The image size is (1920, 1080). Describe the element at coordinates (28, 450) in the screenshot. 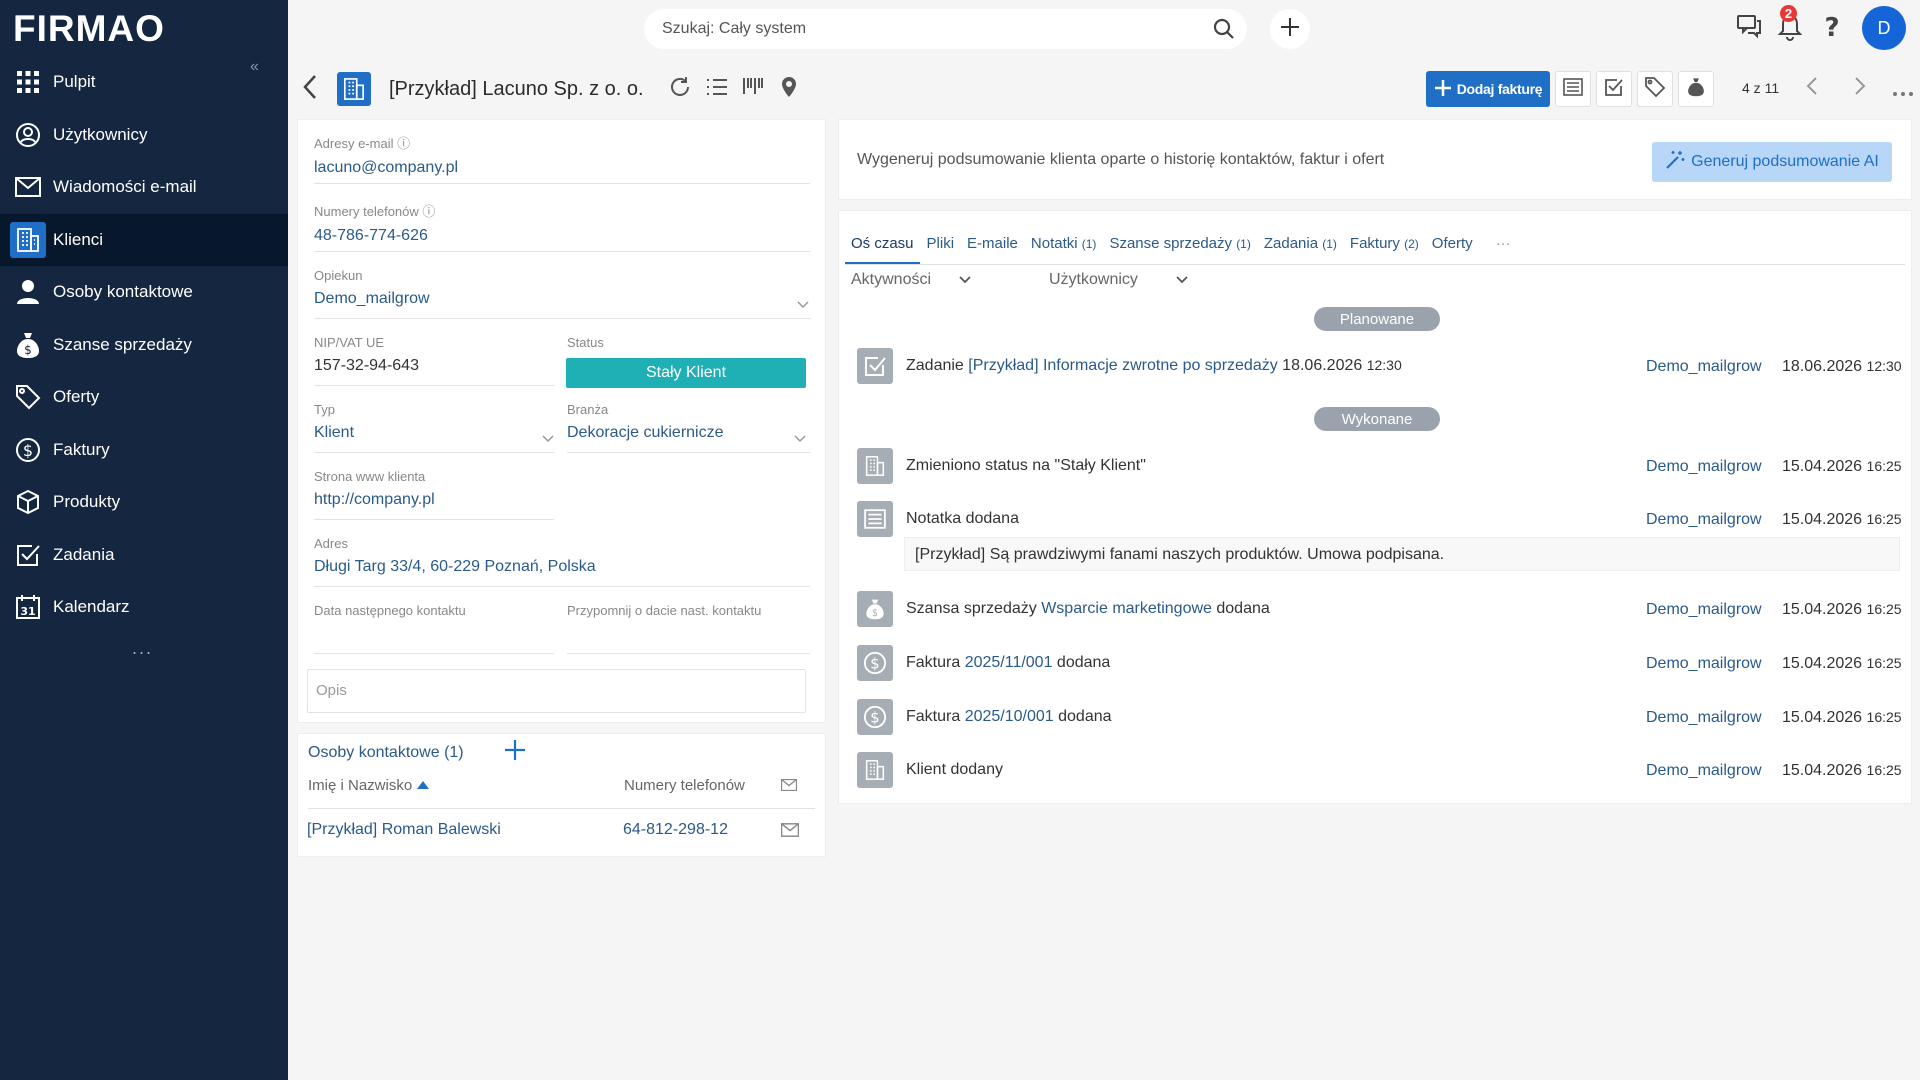

I see `dollar-icon: $` at that location.